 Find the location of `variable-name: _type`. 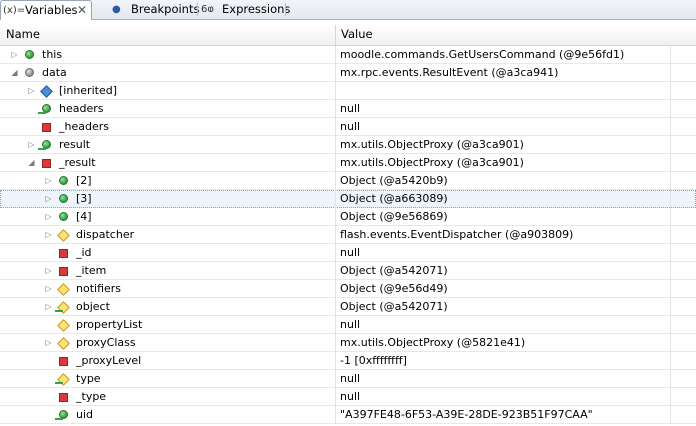

variable-name: _type is located at coordinates (91, 396).